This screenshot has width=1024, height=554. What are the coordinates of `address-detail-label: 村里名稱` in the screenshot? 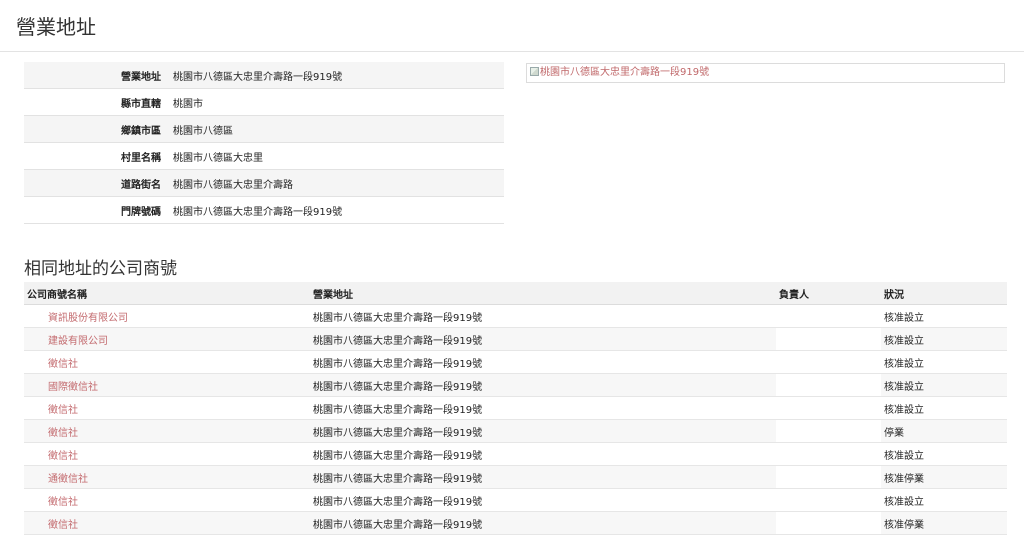 It's located at (98, 156).